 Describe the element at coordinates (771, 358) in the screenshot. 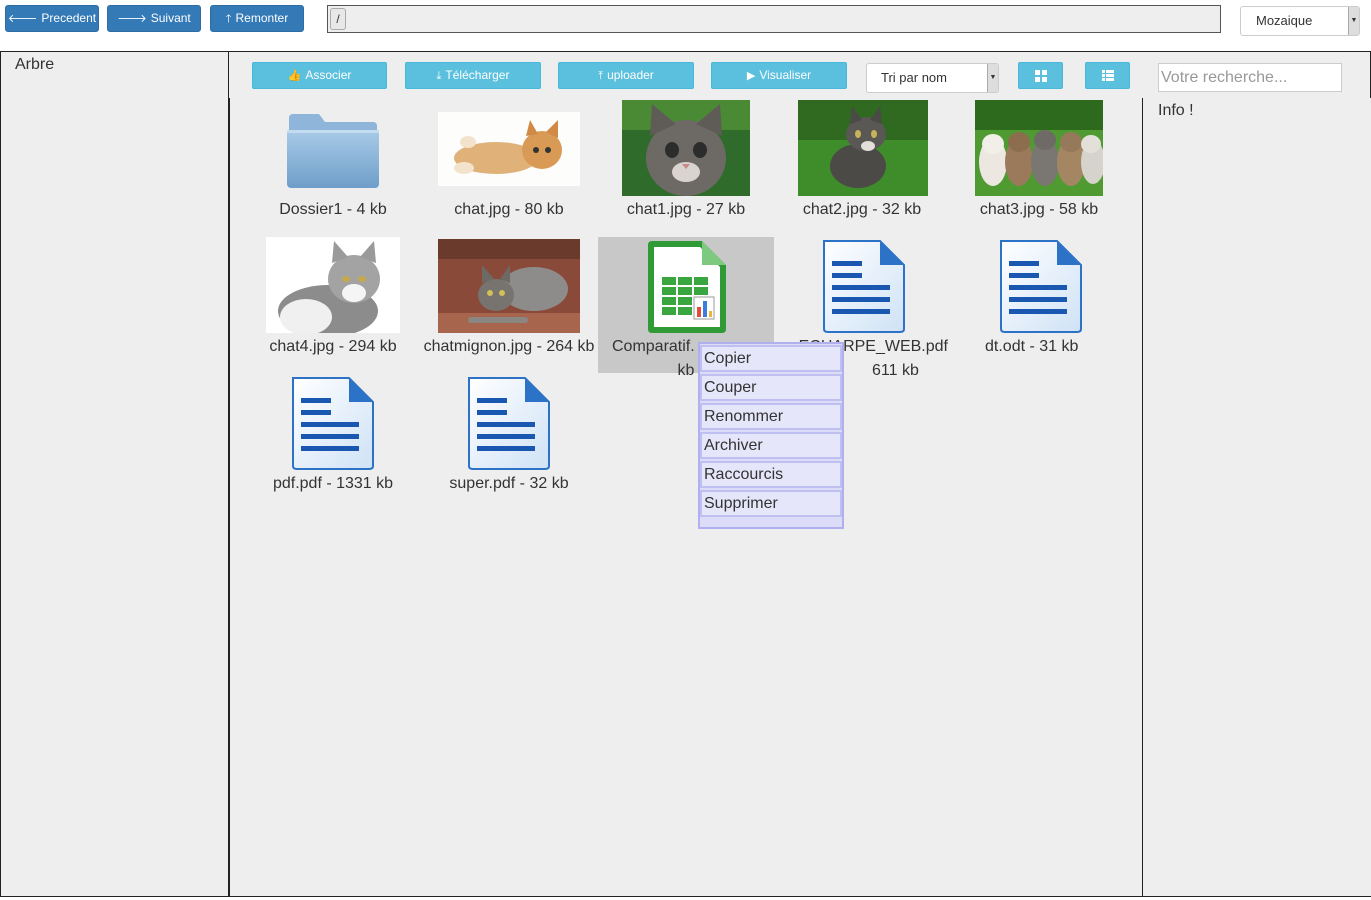

I see `context-menu-copy: Copier` at that location.